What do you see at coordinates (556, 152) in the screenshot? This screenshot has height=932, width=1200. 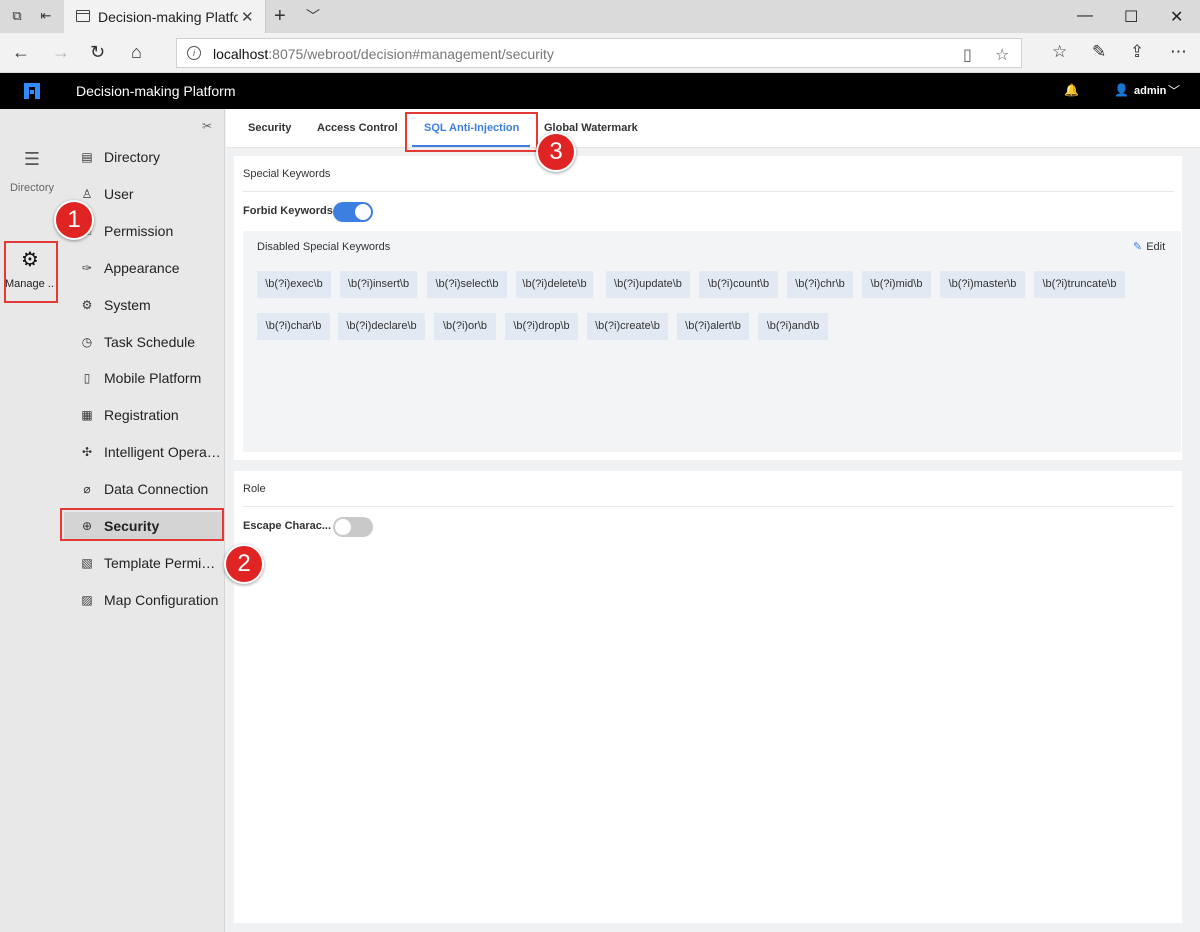 I see `annotation-badge-3: 3` at bounding box center [556, 152].